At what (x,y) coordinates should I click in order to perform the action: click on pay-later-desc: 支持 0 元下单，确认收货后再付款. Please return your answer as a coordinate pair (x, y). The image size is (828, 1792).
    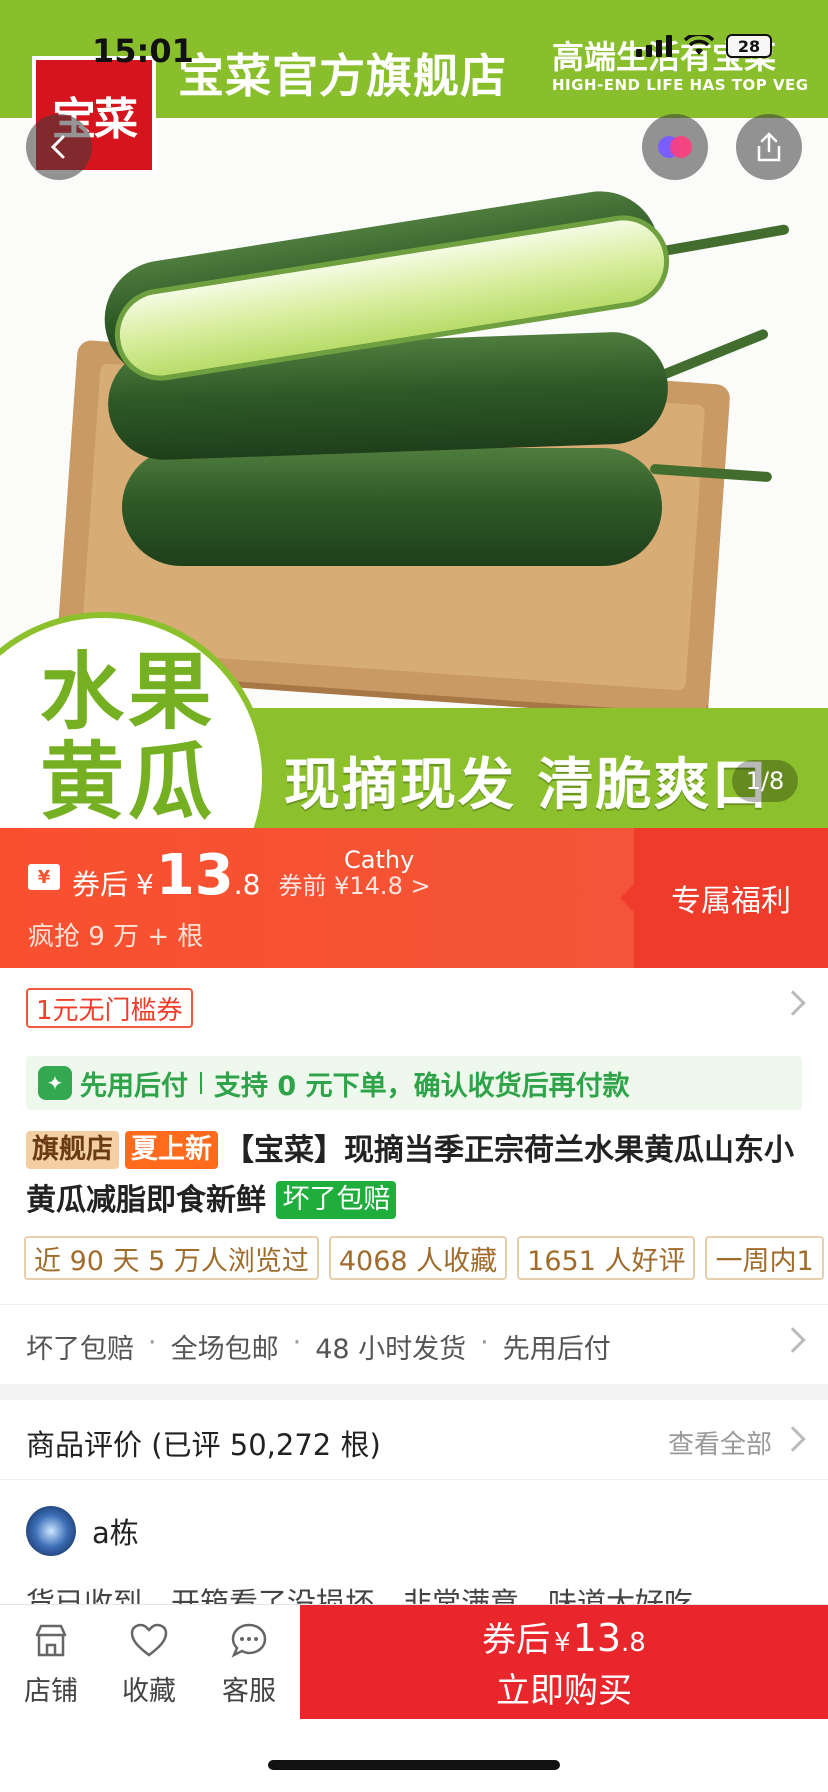
    Looking at the image, I should click on (422, 1086).